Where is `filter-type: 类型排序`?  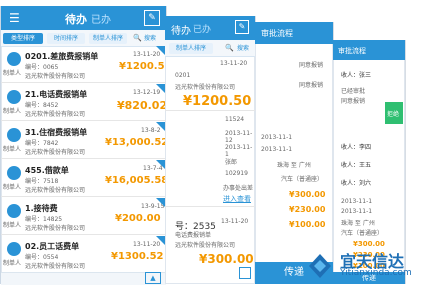
filter-type: 类型排序 is located at coordinates (23, 38).